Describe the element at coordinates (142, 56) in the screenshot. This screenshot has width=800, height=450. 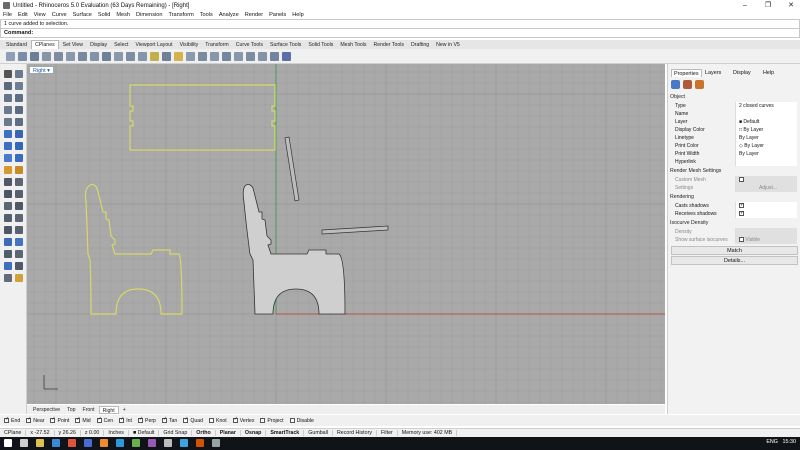
I see `cplane-redo-icon` at that location.